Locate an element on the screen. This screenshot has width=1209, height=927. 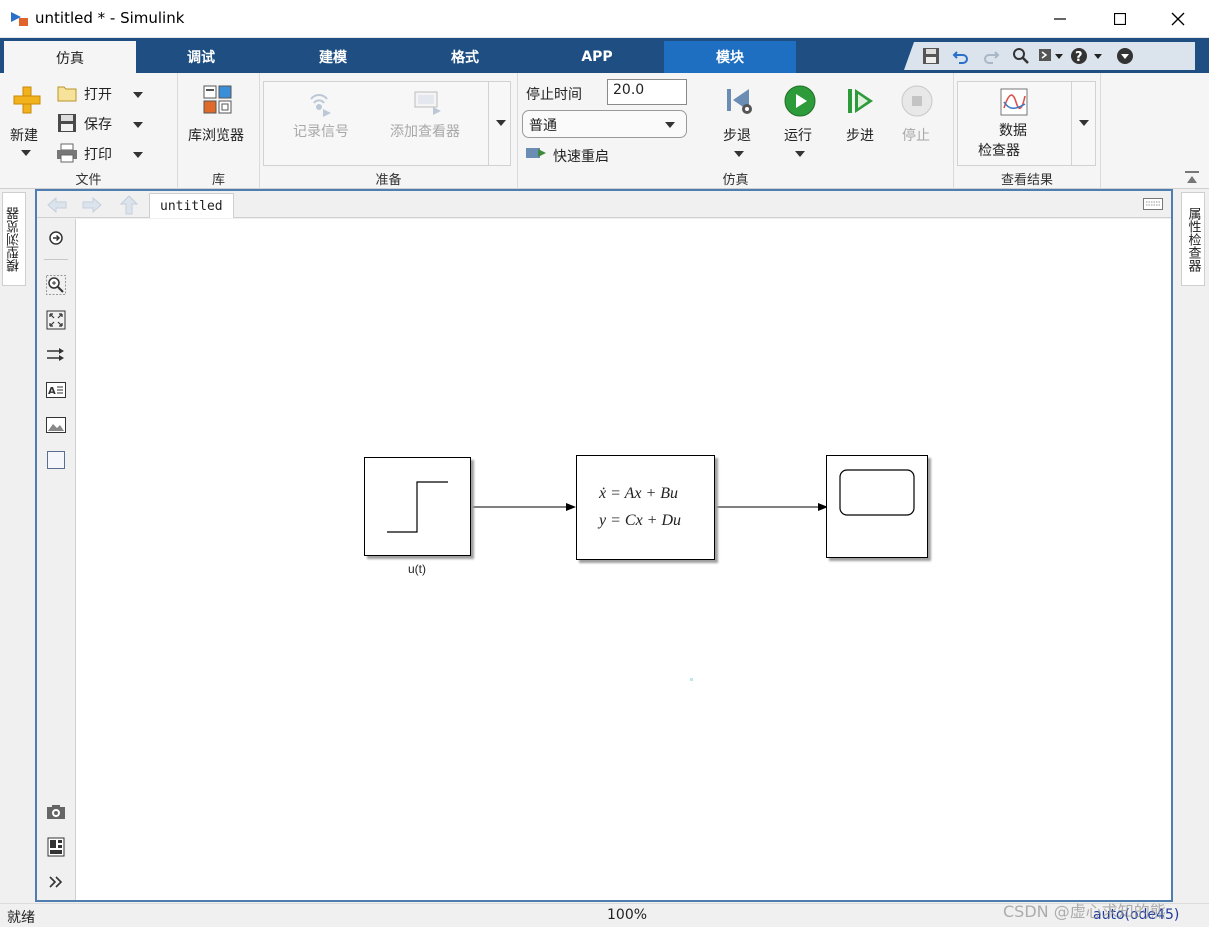
arrows-right-icon is located at coordinates (55, 354).